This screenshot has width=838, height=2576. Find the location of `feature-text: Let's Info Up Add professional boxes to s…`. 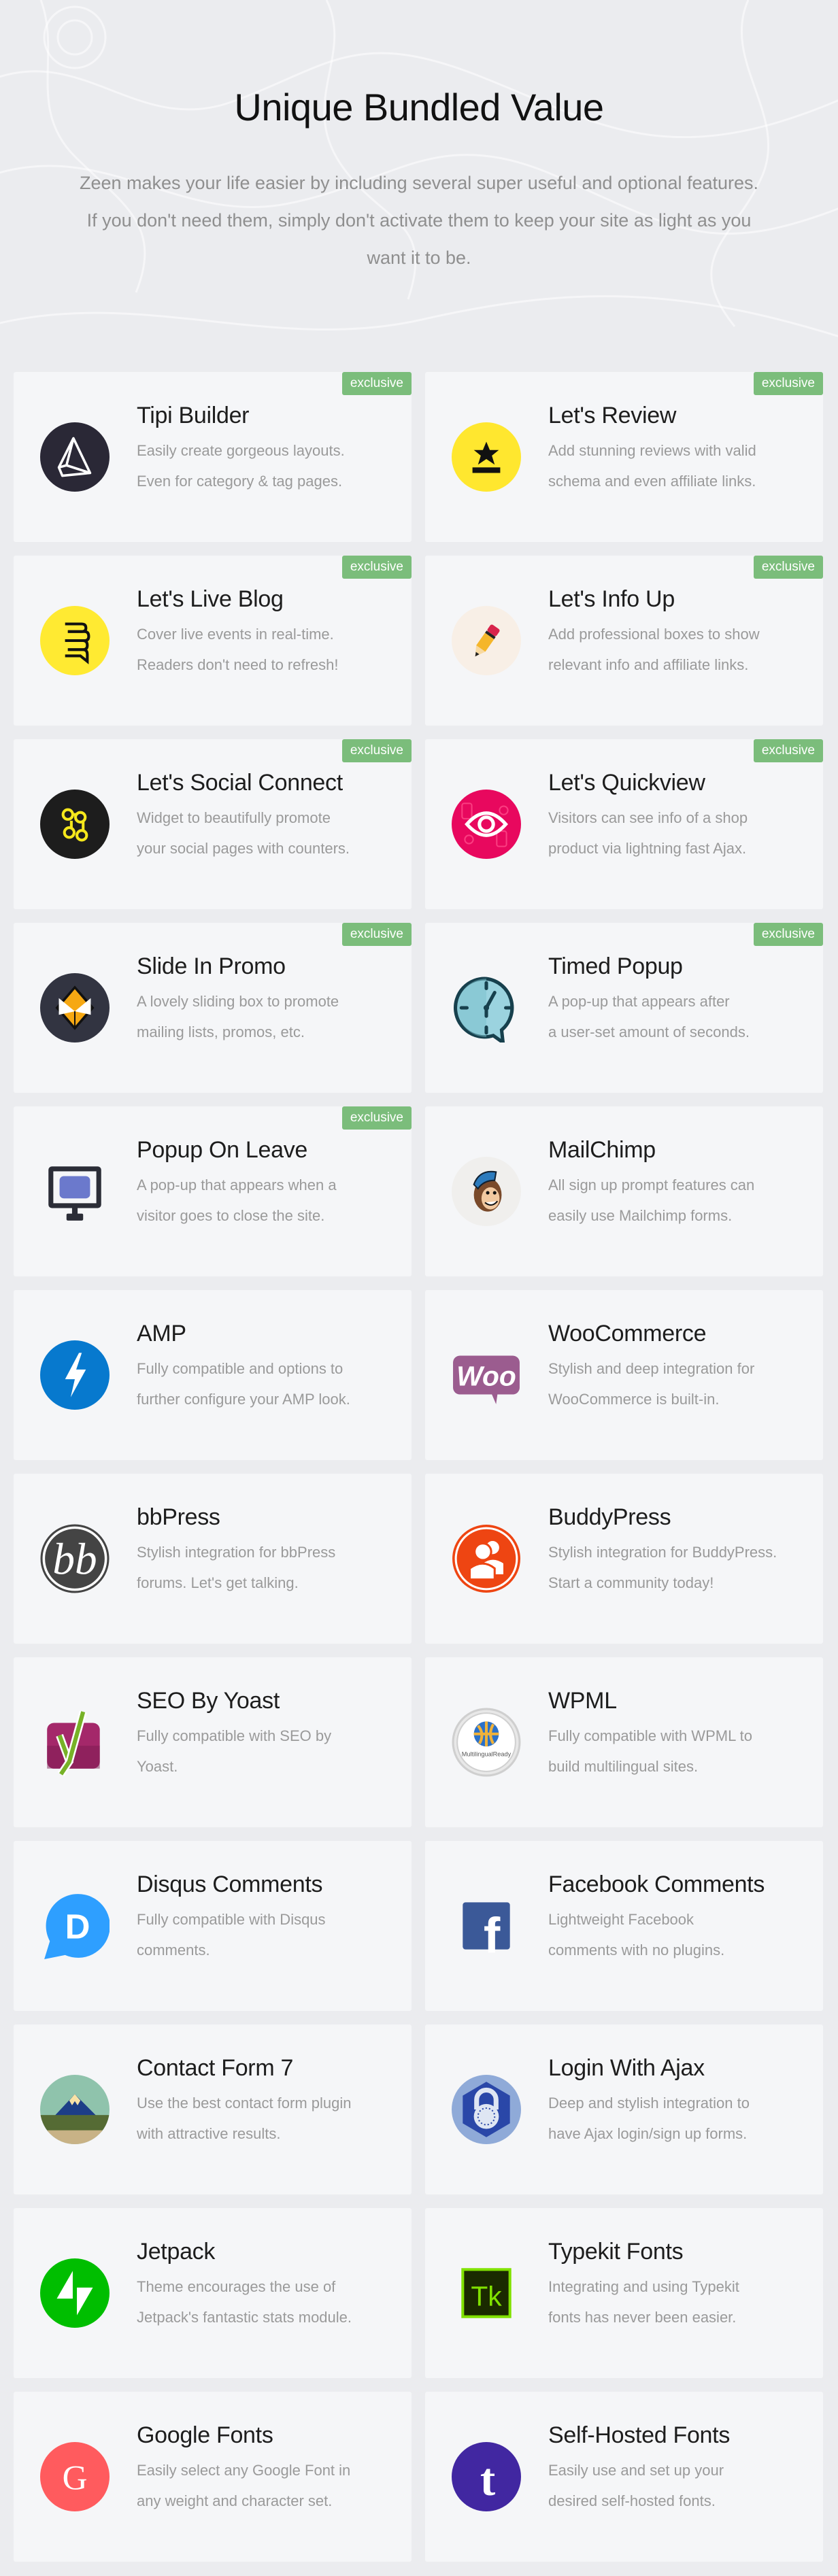

feature-text: Let's Info Up Add professional boxes to s… is located at coordinates (681, 632).